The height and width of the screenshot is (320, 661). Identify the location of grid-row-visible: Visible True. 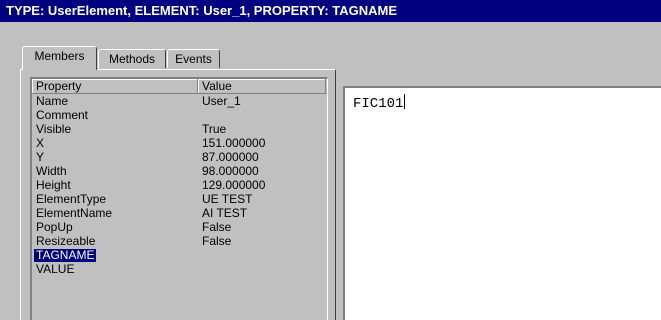
(179, 129).